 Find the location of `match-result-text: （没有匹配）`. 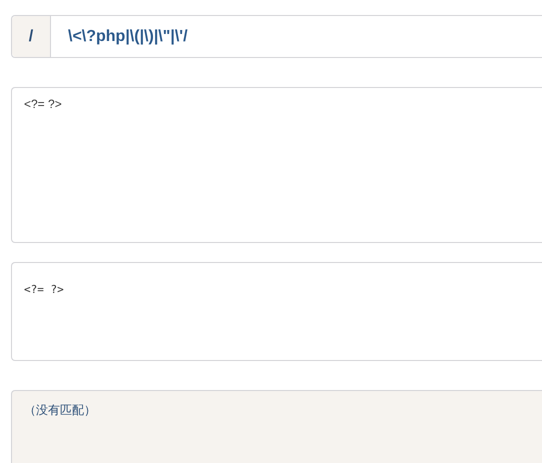

match-result-text: （没有匹配） is located at coordinates (60, 410).